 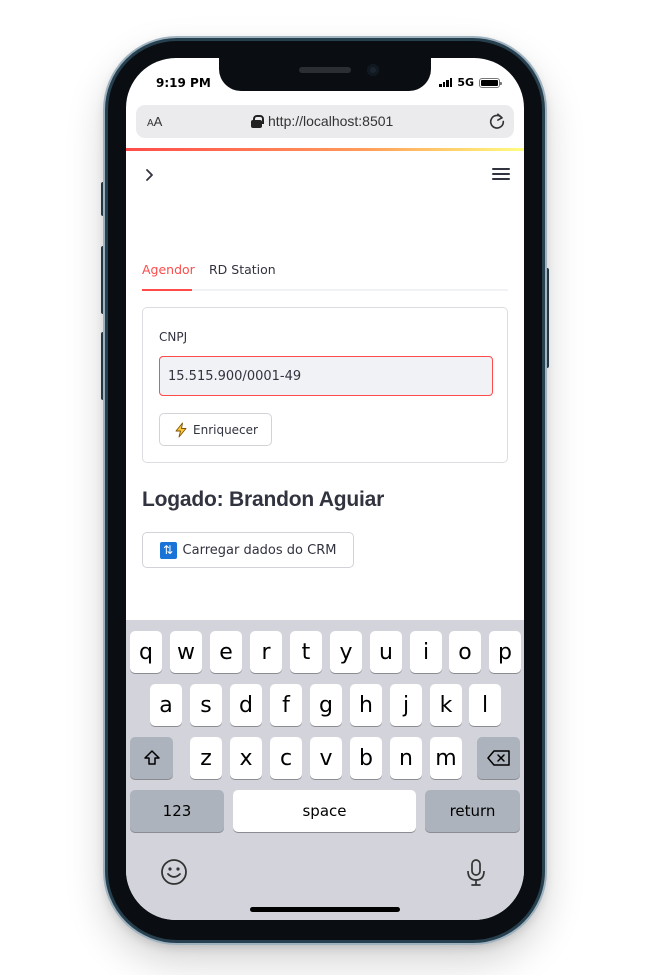 What do you see at coordinates (166, 705) in the screenshot?
I see `key-a: a` at bounding box center [166, 705].